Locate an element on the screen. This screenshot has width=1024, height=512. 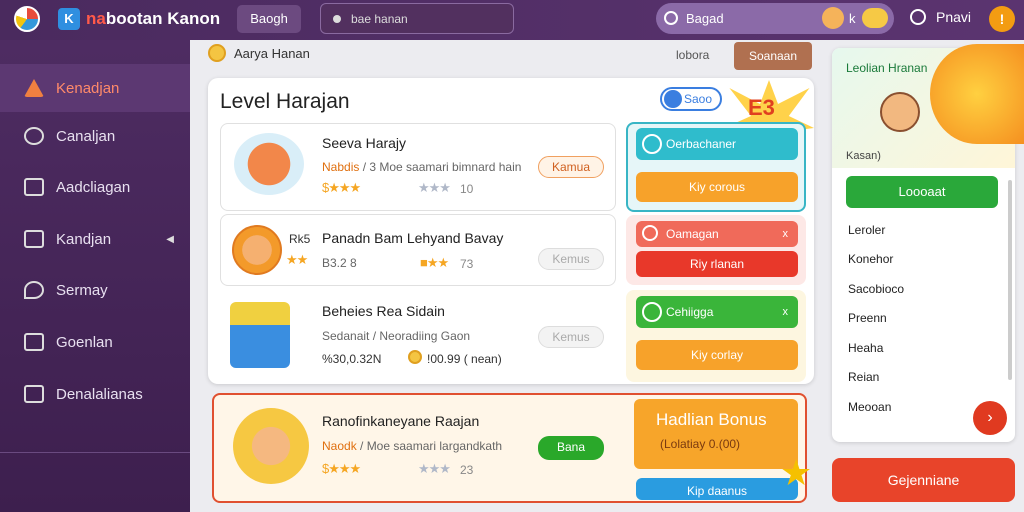
row-title: Panadn Bam Lehyand Bavay is located at coordinates (413, 238).